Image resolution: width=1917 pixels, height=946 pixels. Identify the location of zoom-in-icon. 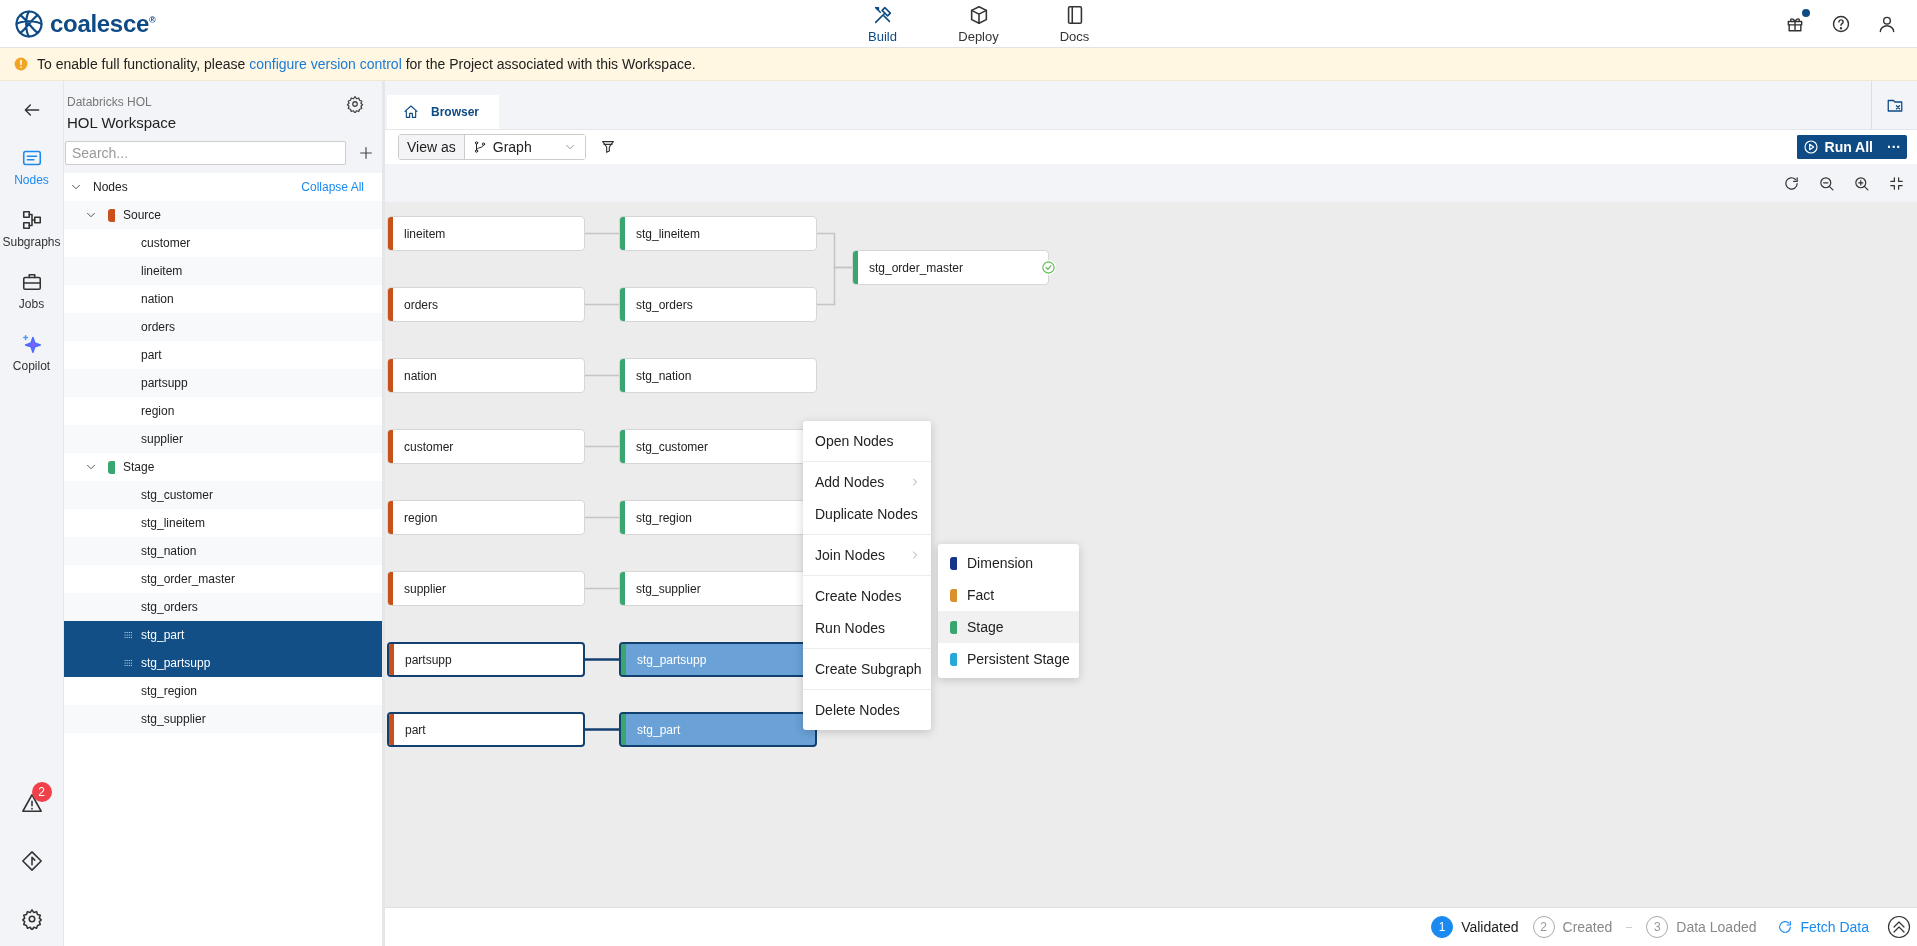
(1861, 183).